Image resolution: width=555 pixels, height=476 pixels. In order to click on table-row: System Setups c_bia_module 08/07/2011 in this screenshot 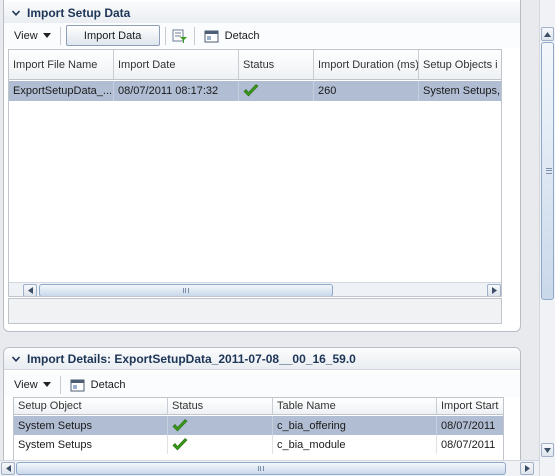, I will do `click(258, 444)`.